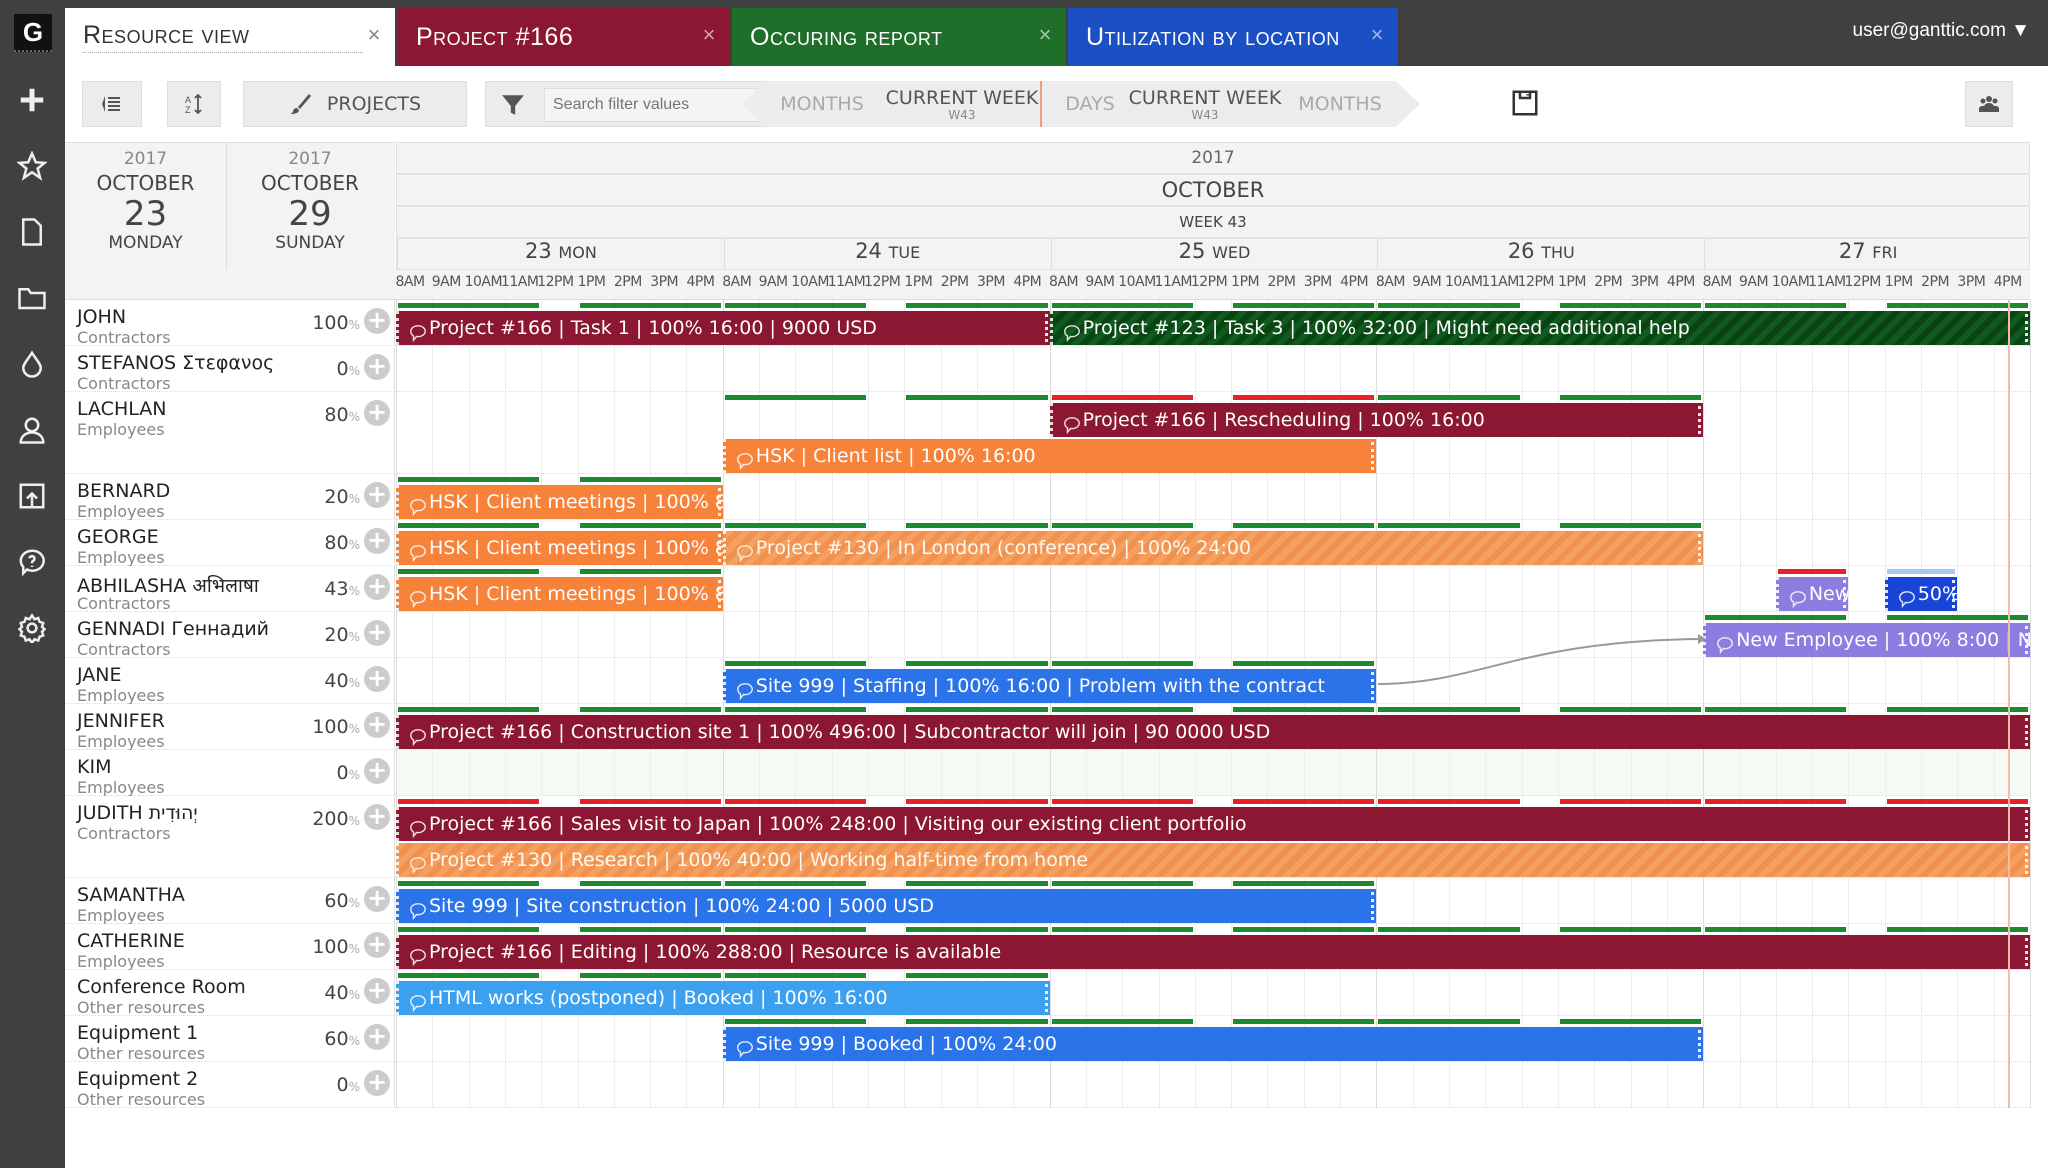 Image resolution: width=2048 pixels, height=1168 pixels. I want to click on resource-info: JOHN Contractors 100% +, so click(230, 323).